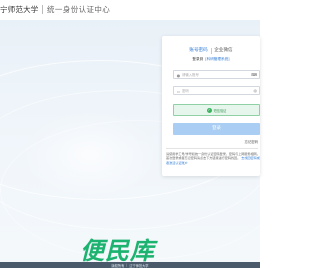 The image size is (320, 268). What do you see at coordinates (256, 91) in the screenshot?
I see `show-password-icon: ◎` at bounding box center [256, 91].